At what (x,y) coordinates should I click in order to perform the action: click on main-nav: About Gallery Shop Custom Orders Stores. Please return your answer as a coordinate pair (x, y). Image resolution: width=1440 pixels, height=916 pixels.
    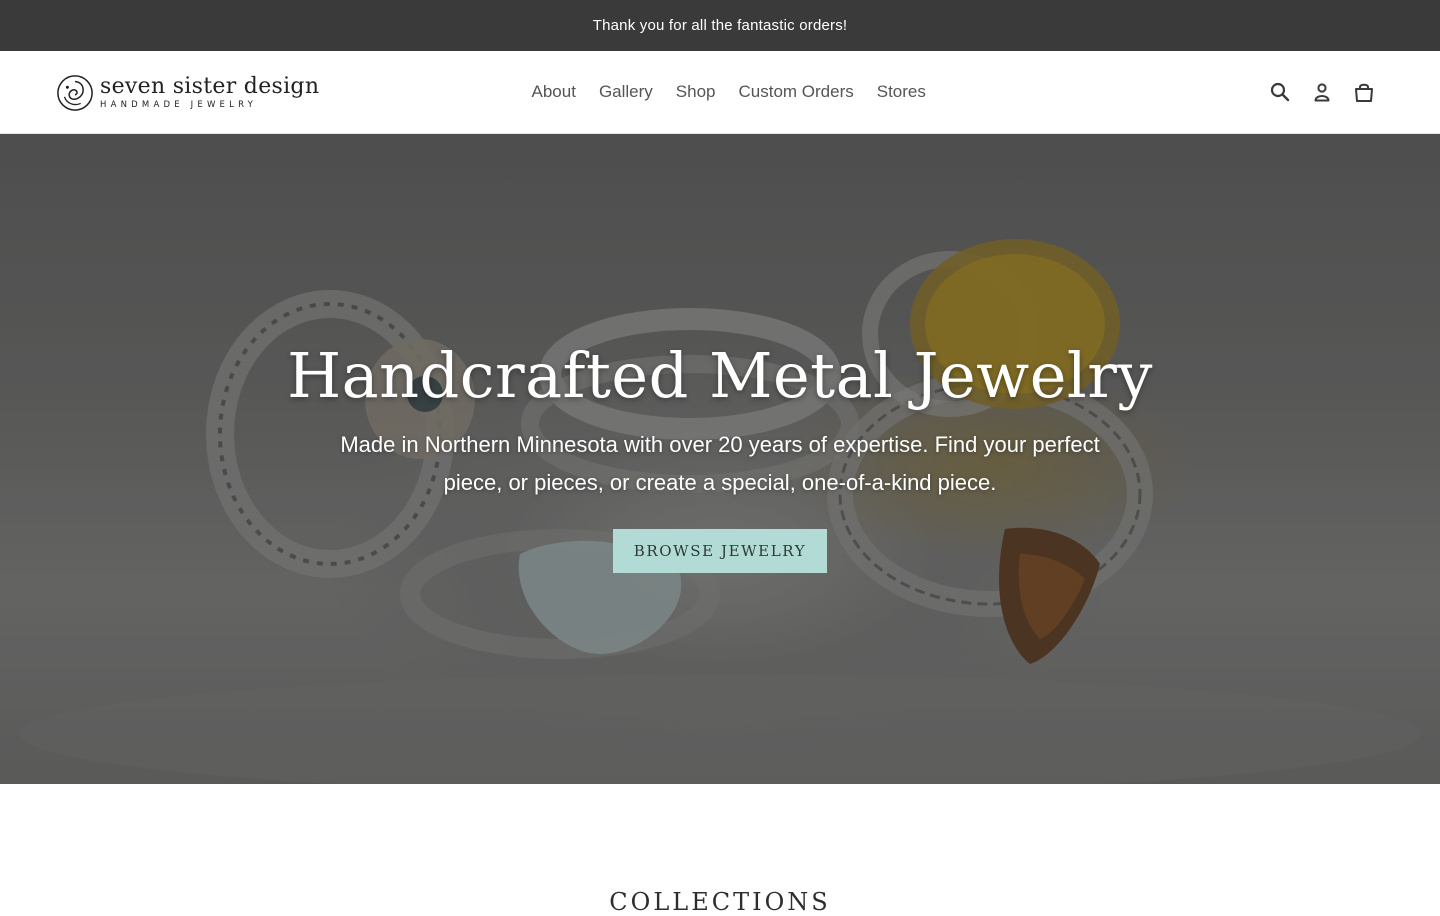
    Looking at the image, I should click on (728, 92).